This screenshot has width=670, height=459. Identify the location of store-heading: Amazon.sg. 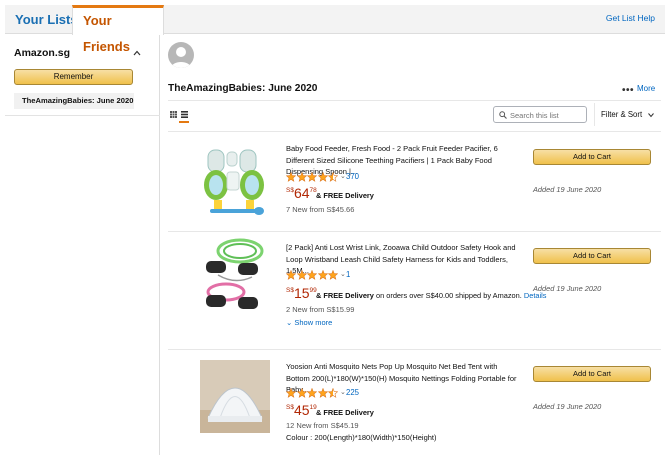
(42, 53).